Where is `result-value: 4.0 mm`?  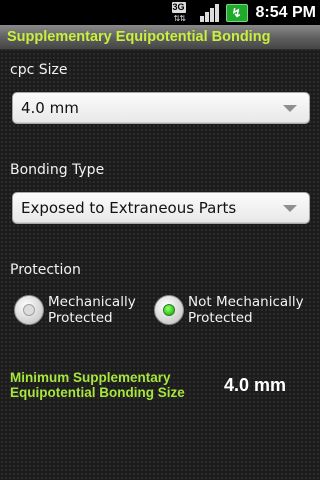
result-value: 4.0 mm is located at coordinates (255, 385).